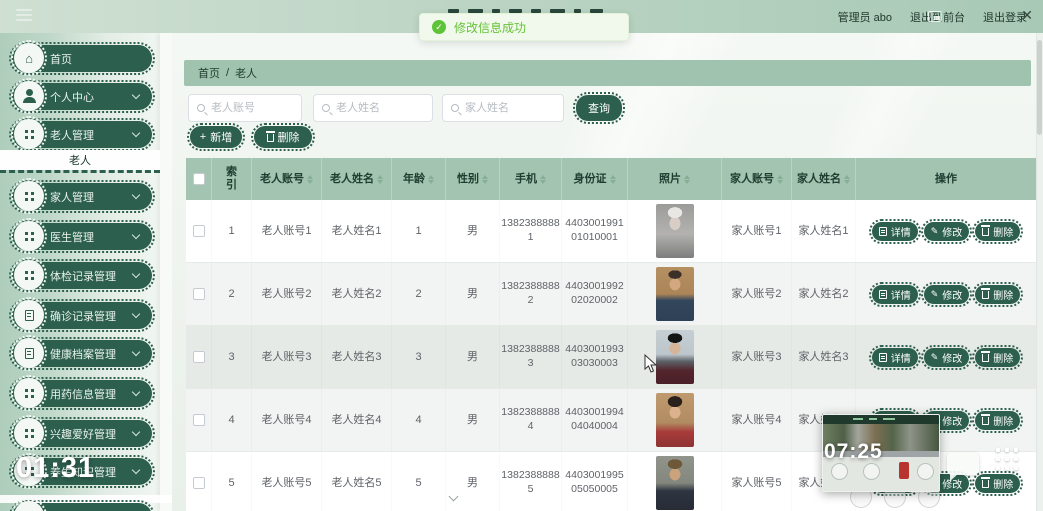 This screenshot has height=511, width=1043. What do you see at coordinates (209, 73) in the screenshot?
I see `breadcrumb-home: 首页` at bounding box center [209, 73].